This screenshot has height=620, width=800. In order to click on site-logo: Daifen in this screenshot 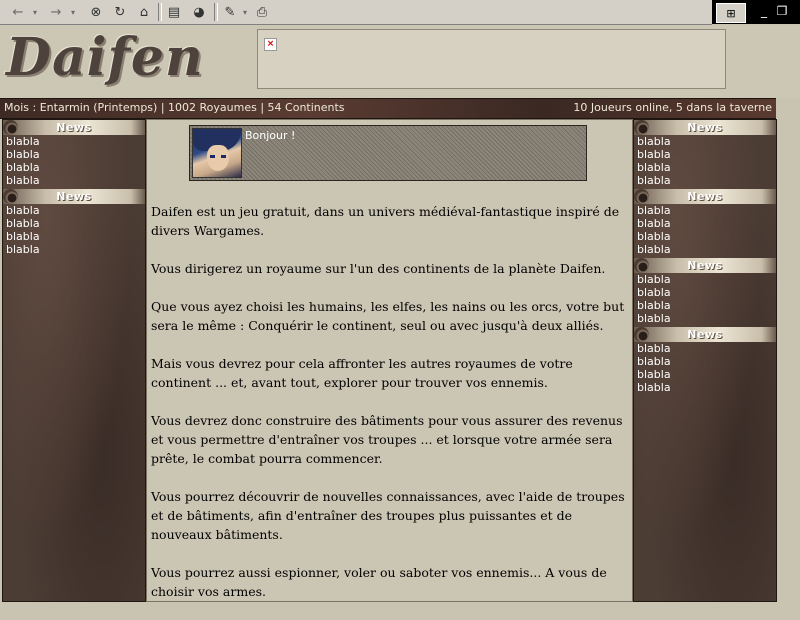, I will do `click(105, 57)`.